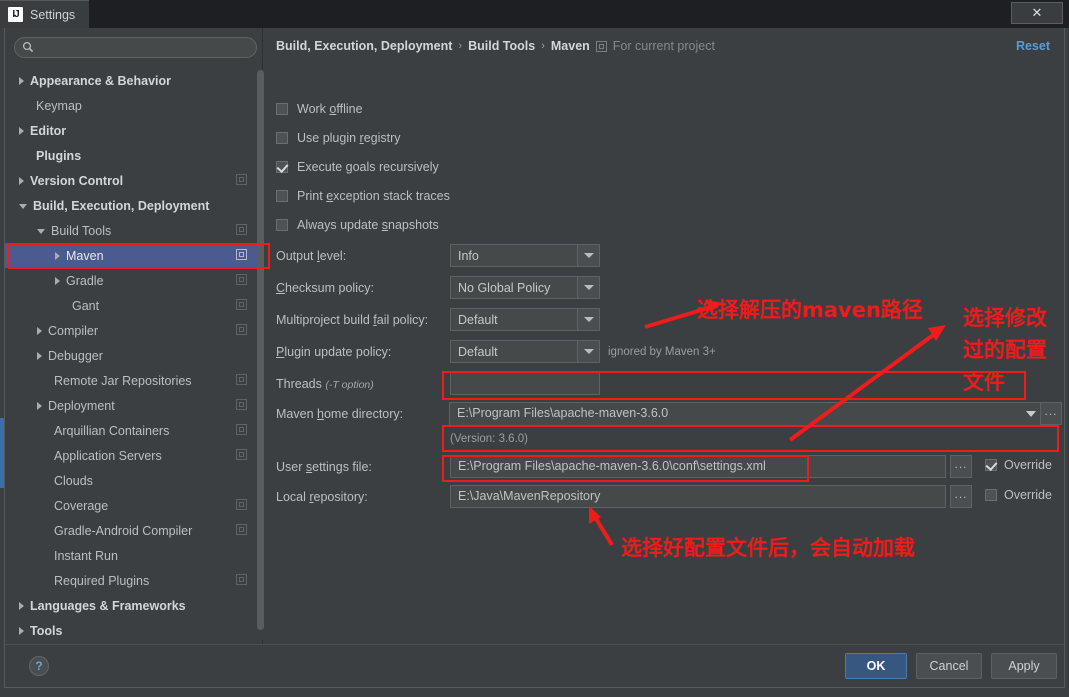 This screenshot has width=1069, height=697. Describe the element at coordinates (81, 505) in the screenshot. I see `sidebar-item-label: Coverage` at that location.